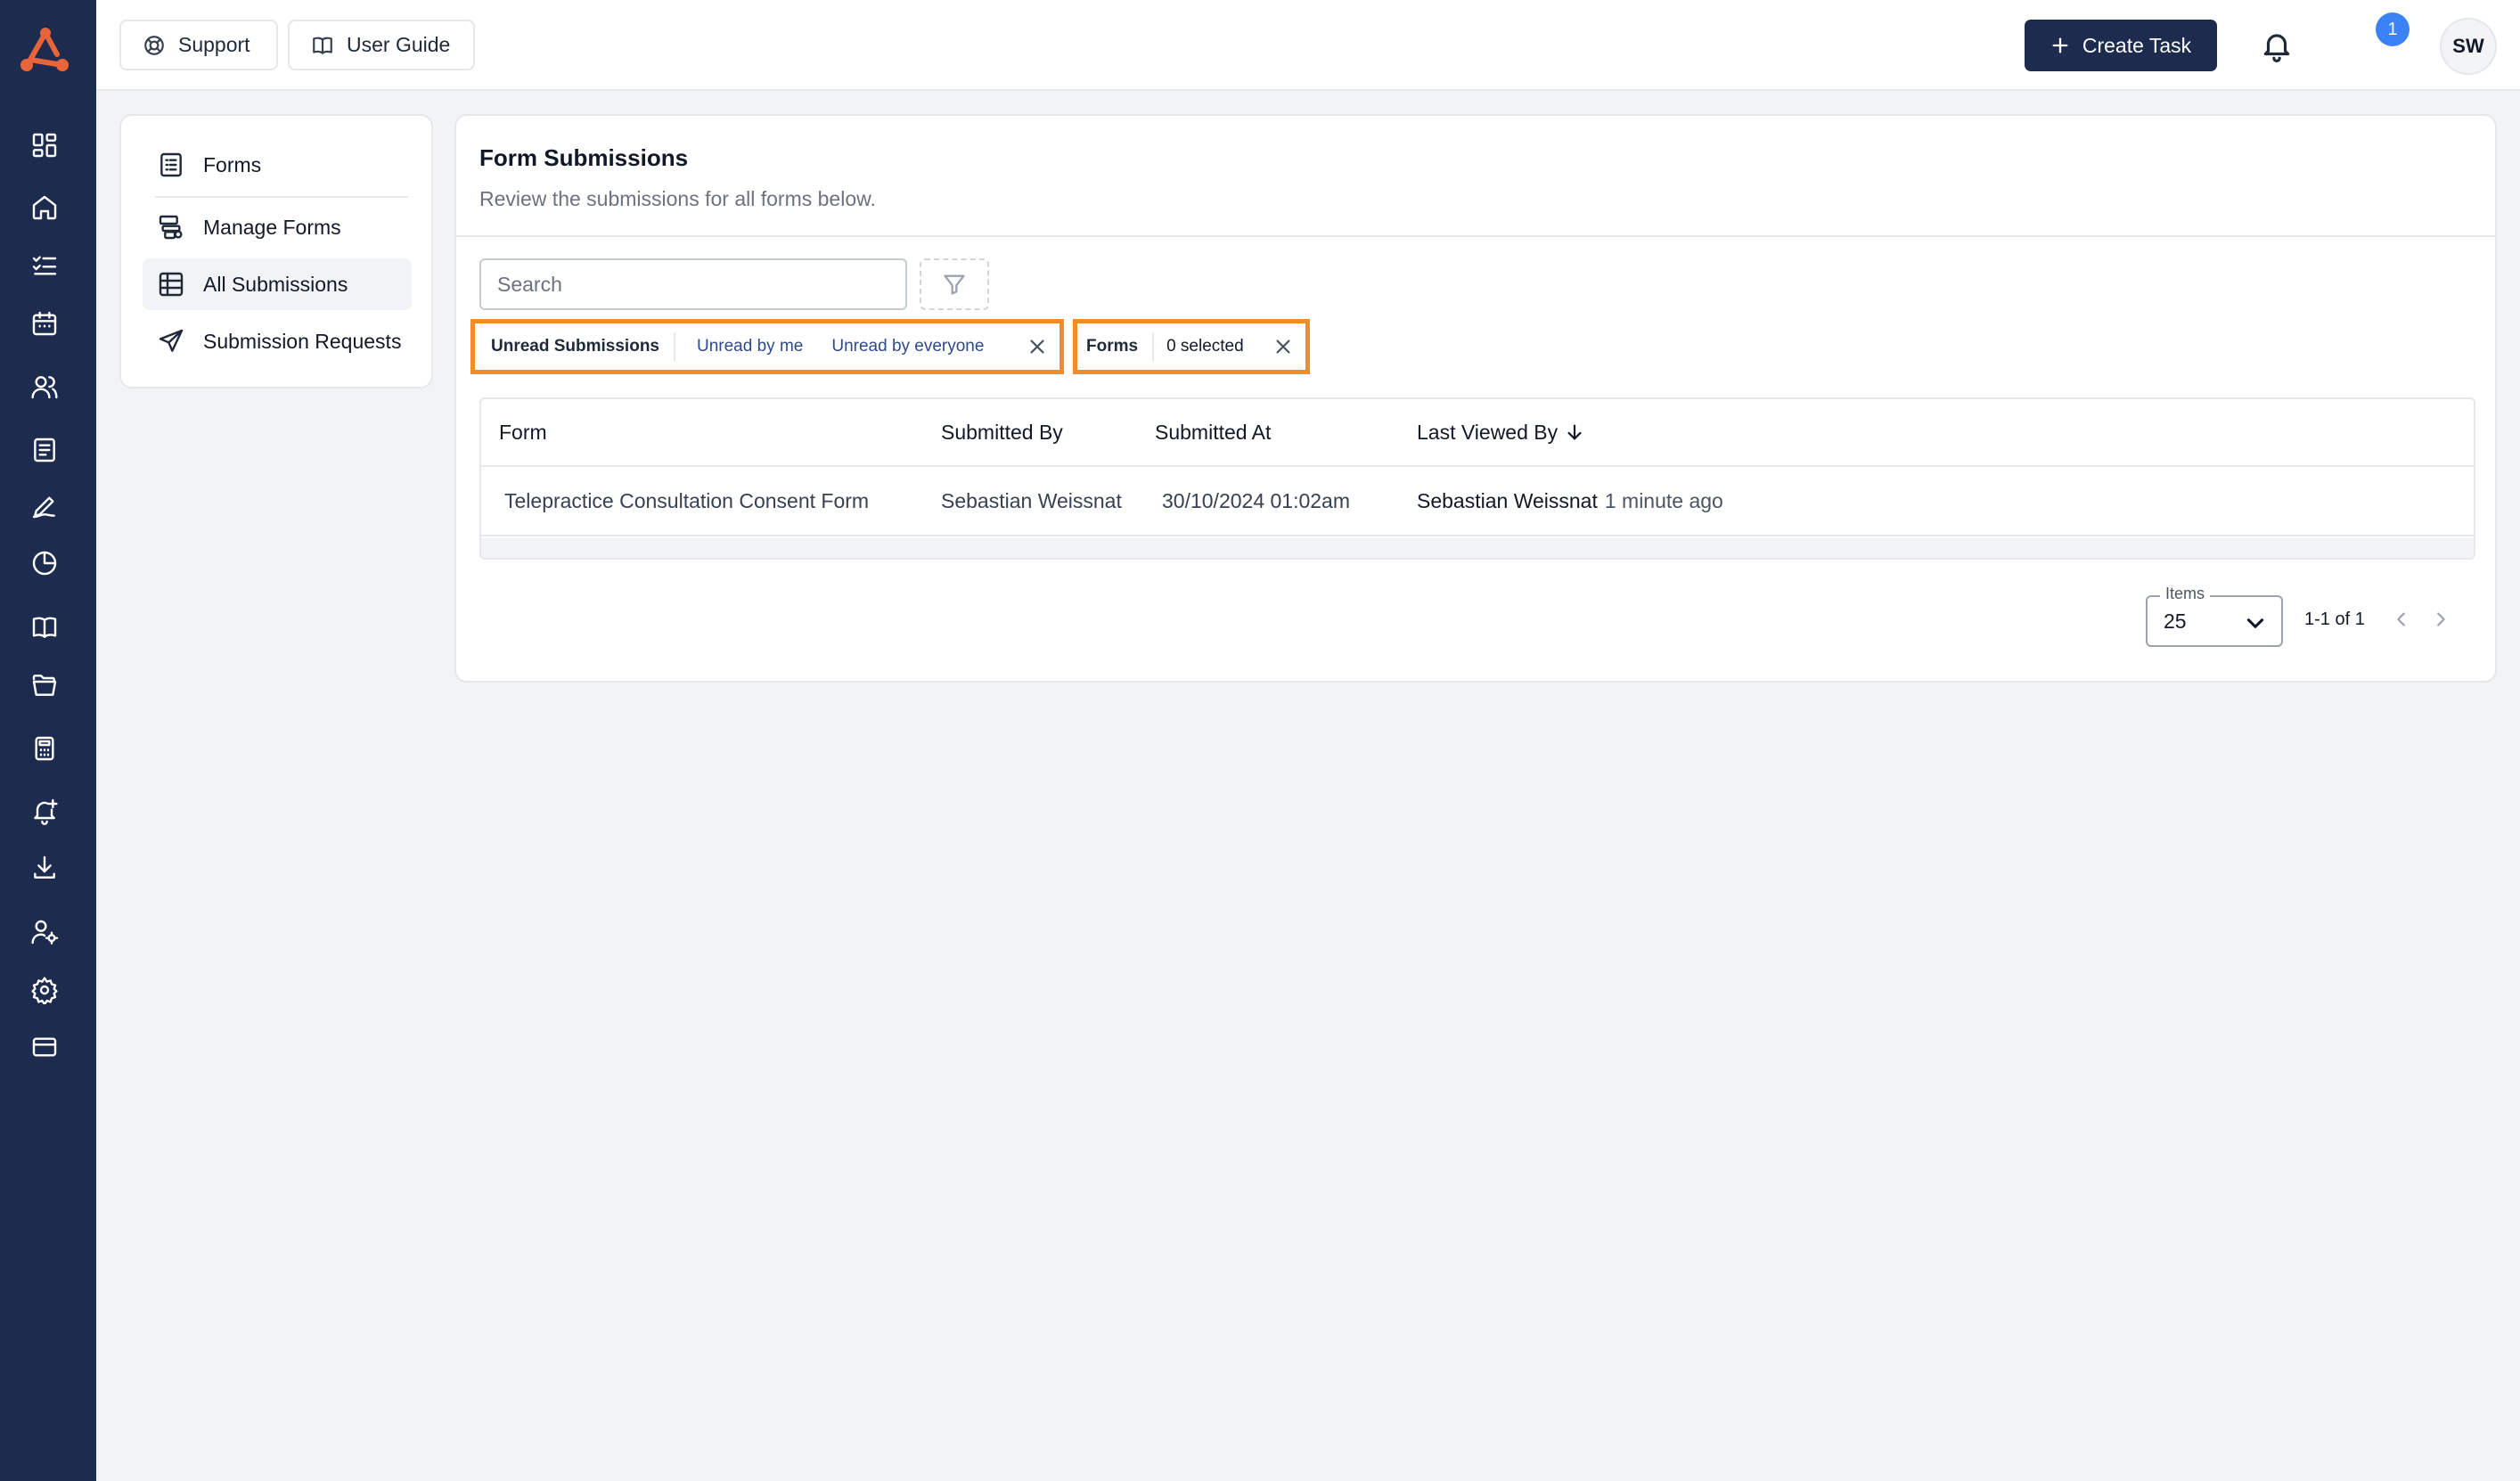 The height and width of the screenshot is (1481, 2520). I want to click on arrow-down-icon, so click(1574, 432).